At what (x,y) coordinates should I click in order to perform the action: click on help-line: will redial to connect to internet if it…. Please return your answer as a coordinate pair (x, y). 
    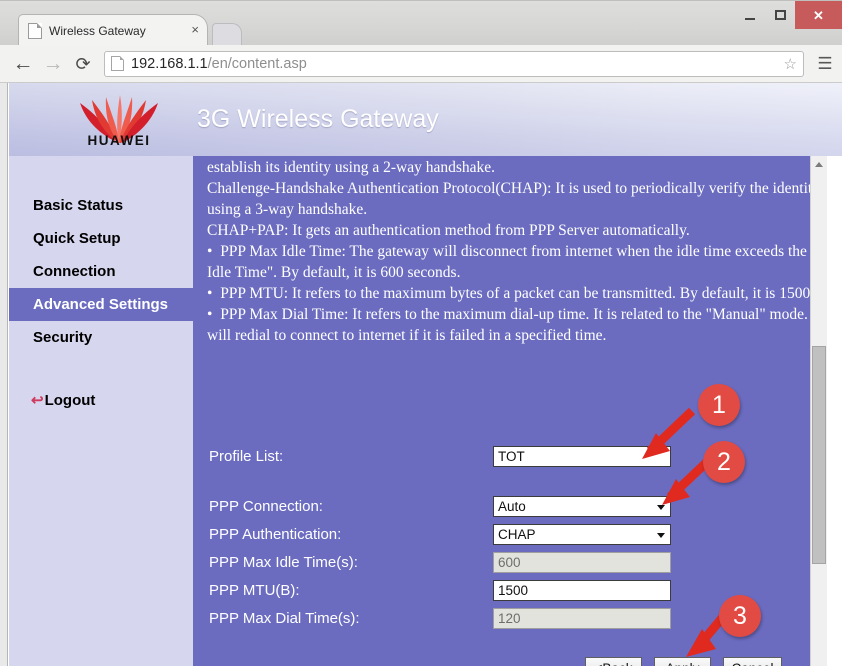
    Looking at the image, I should click on (407, 335).